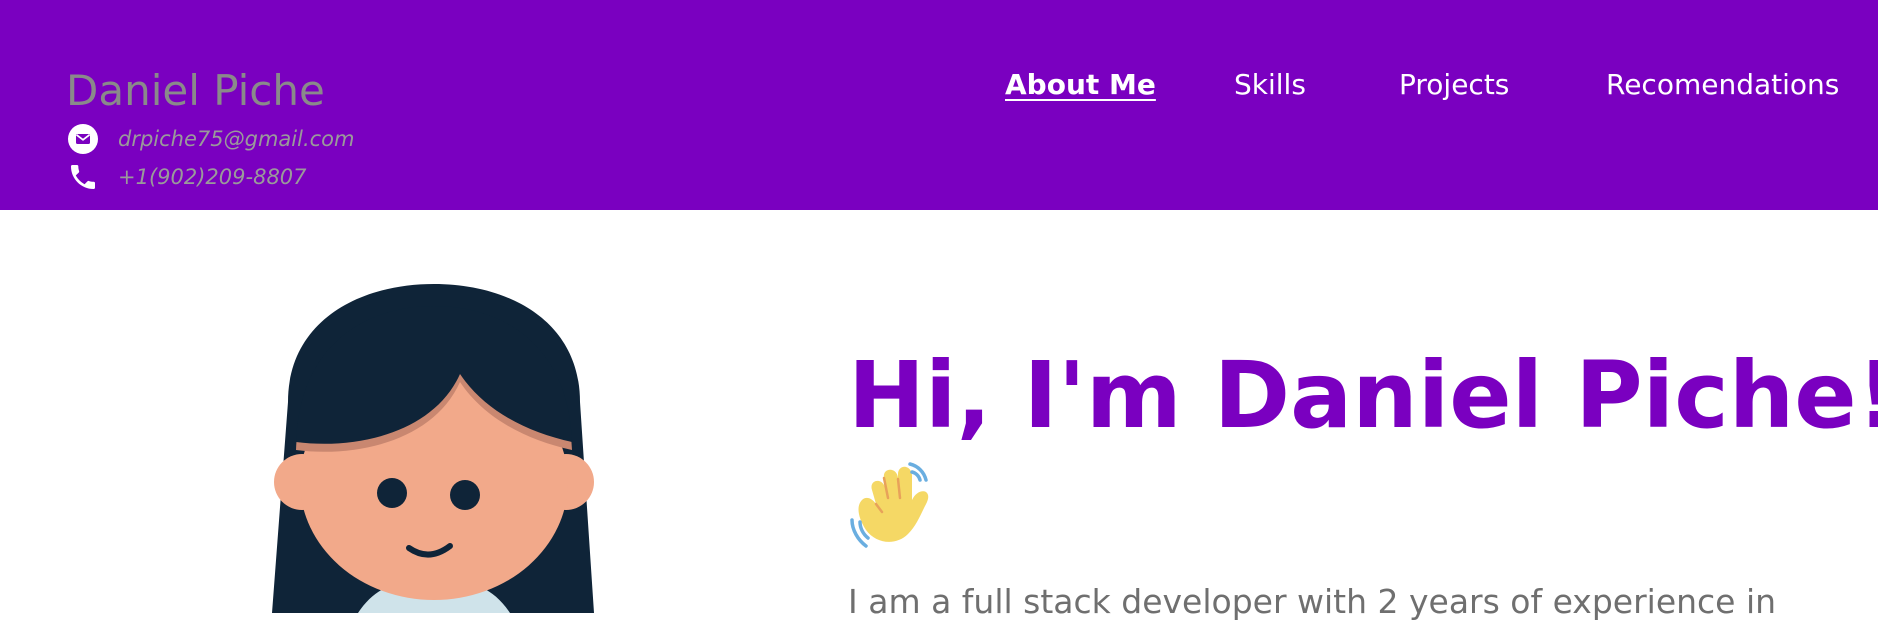  What do you see at coordinates (1722, 88) in the screenshot?
I see `nav-recomendations: Recomendations` at bounding box center [1722, 88].